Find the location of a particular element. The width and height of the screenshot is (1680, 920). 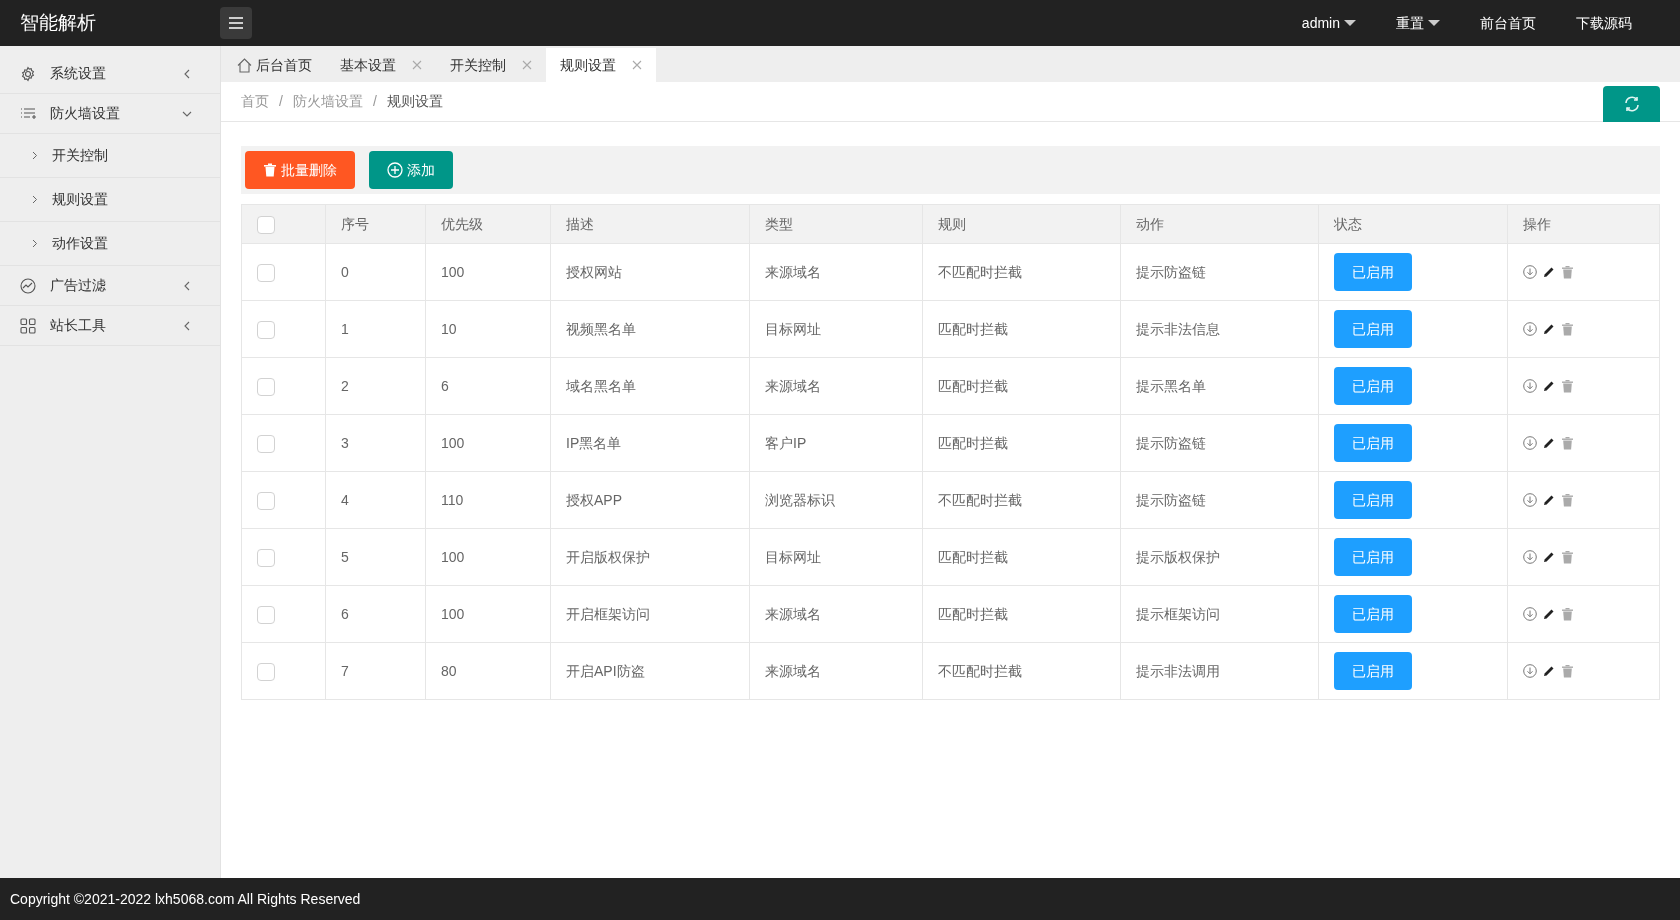

settings-icon is located at coordinates (28, 73).